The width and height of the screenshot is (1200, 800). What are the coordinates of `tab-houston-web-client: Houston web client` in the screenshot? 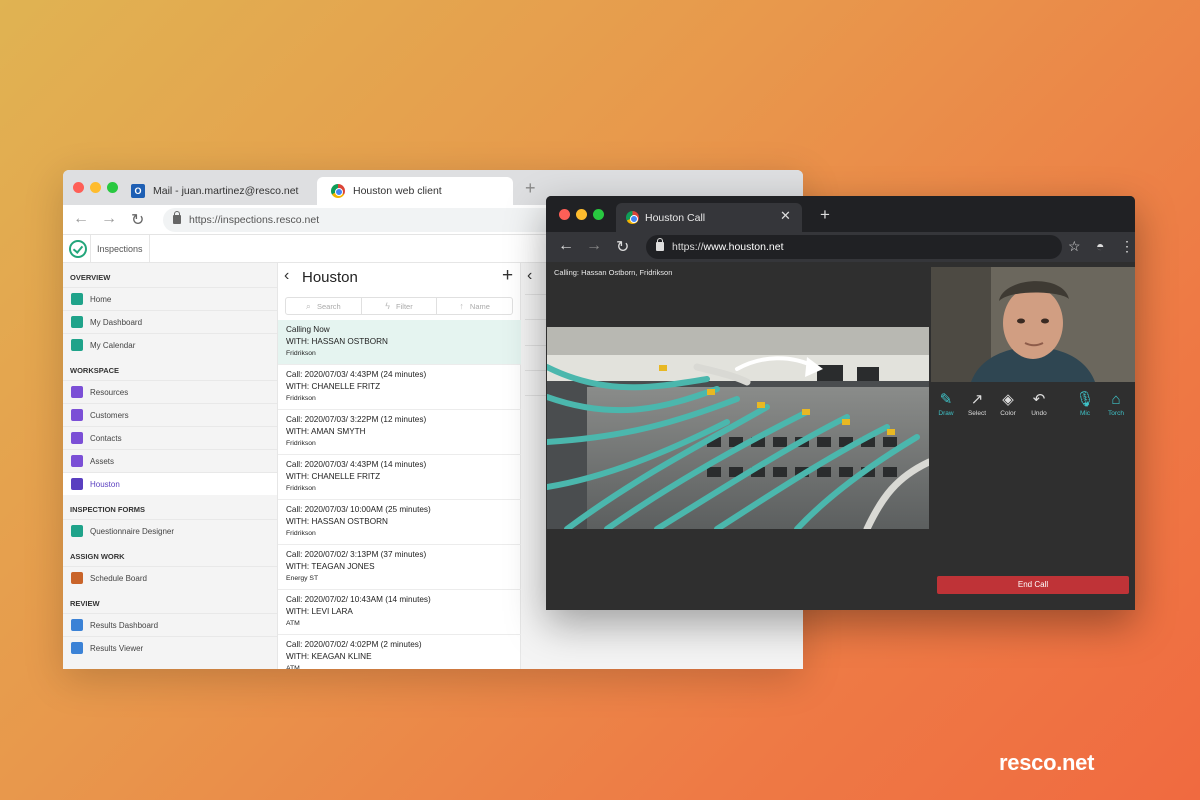 It's located at (415, 191).